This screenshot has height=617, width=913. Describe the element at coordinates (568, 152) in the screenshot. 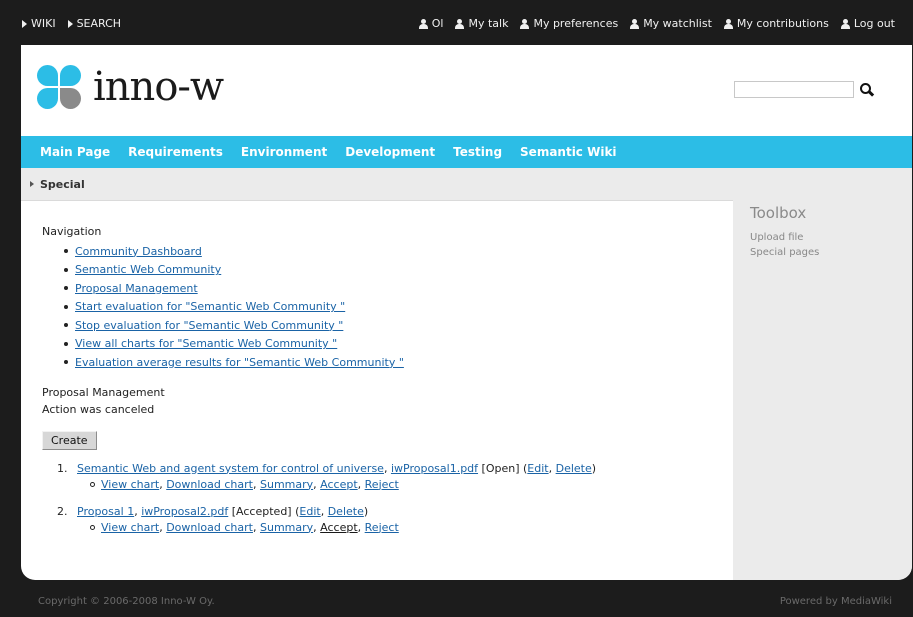

I see `nav-semantic-wiki: Semantic Wiki` at that location.